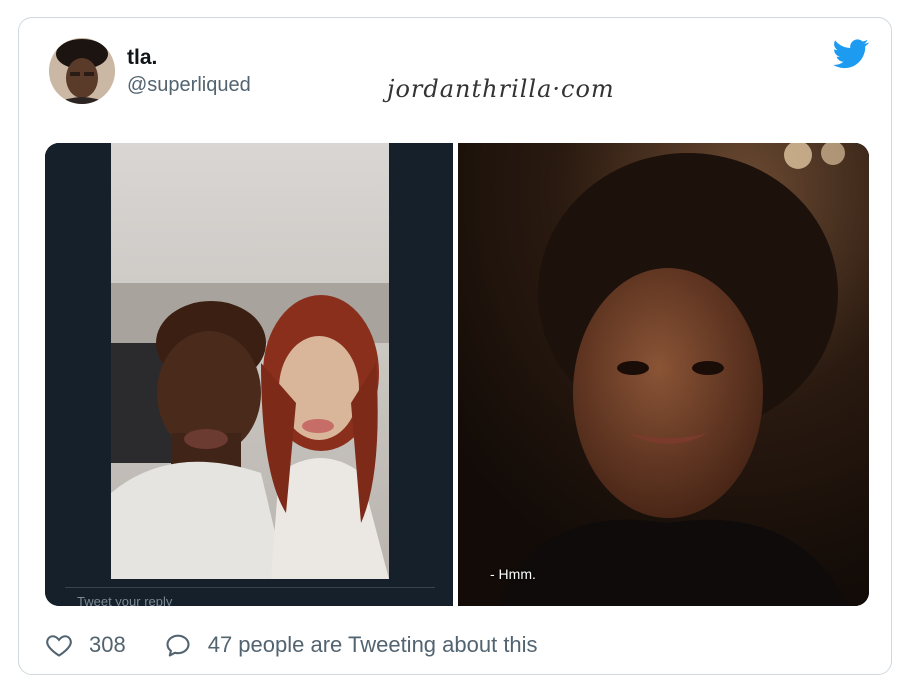 The width and height of the screenshot is (912, 690). Describe the element at coordinates (513, 574) in the screenshot. I see `video-caption: - Hmm.` at that location.